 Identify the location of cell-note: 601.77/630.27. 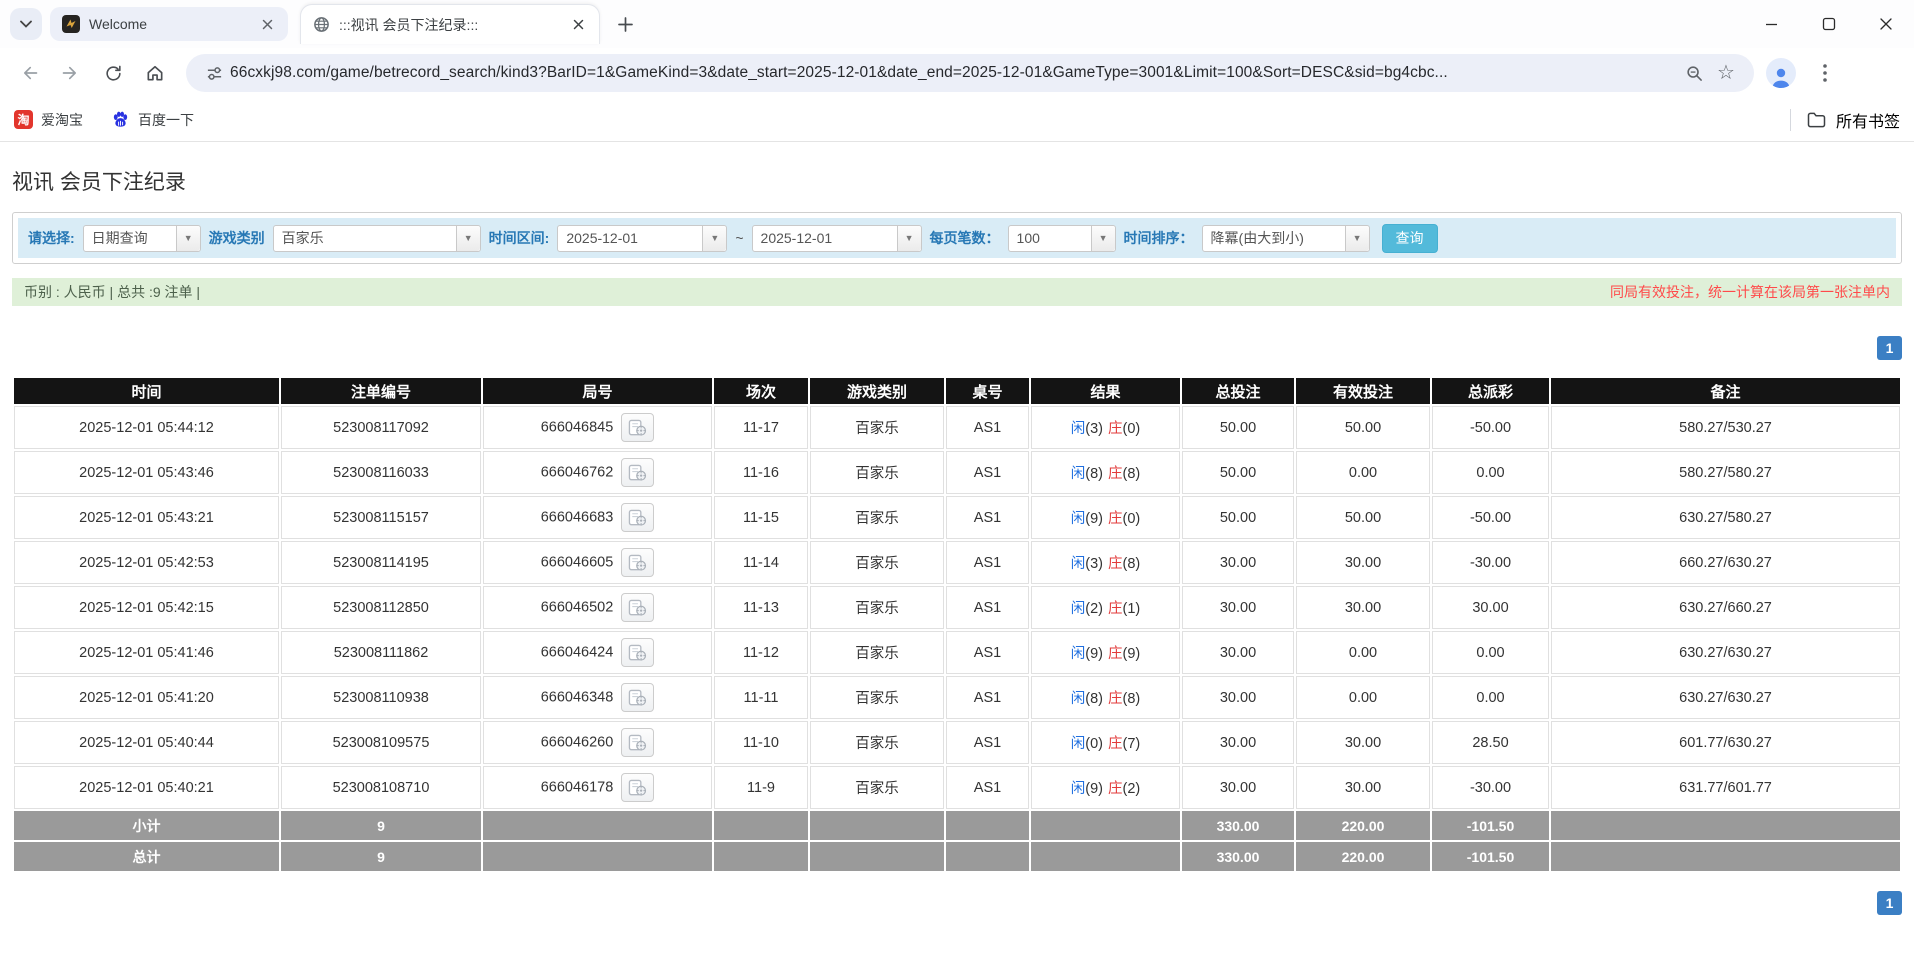
(1725, 742).